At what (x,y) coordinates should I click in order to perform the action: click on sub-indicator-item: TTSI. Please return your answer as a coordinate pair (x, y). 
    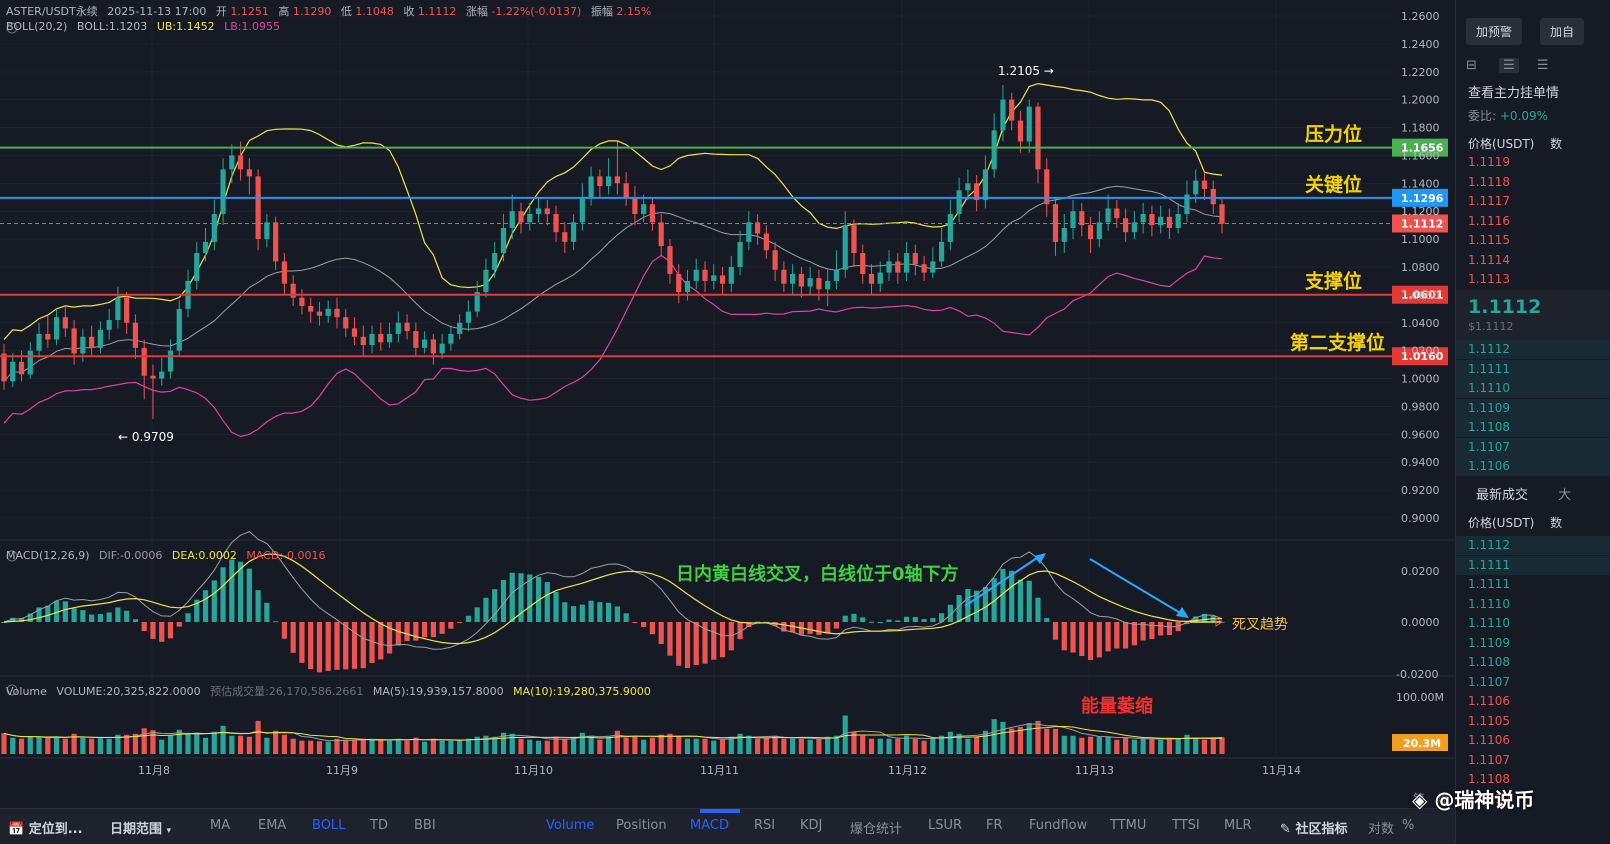
    Looking at the image, I should click on (1186, 825).